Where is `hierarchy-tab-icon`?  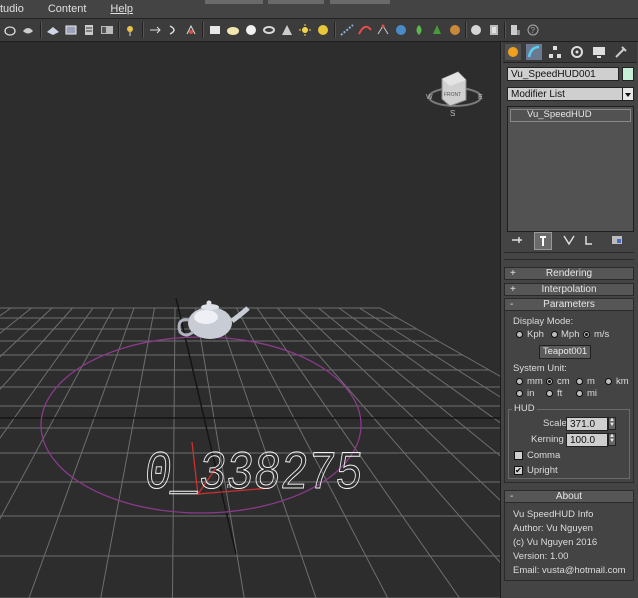 hierarchy-tab-icon is located at coordinates (555, 52).